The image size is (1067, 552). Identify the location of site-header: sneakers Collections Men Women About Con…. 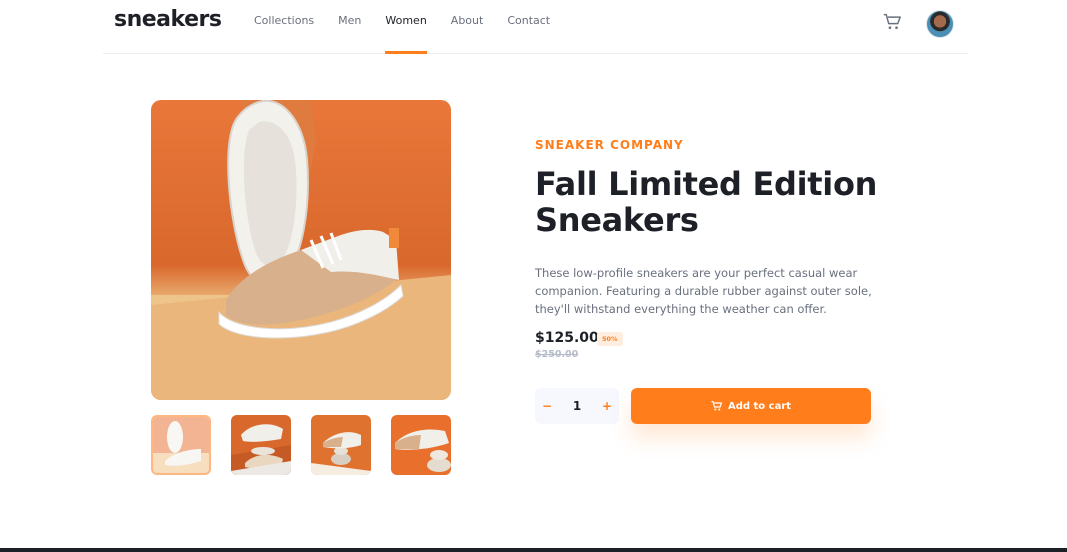
(535, 27).